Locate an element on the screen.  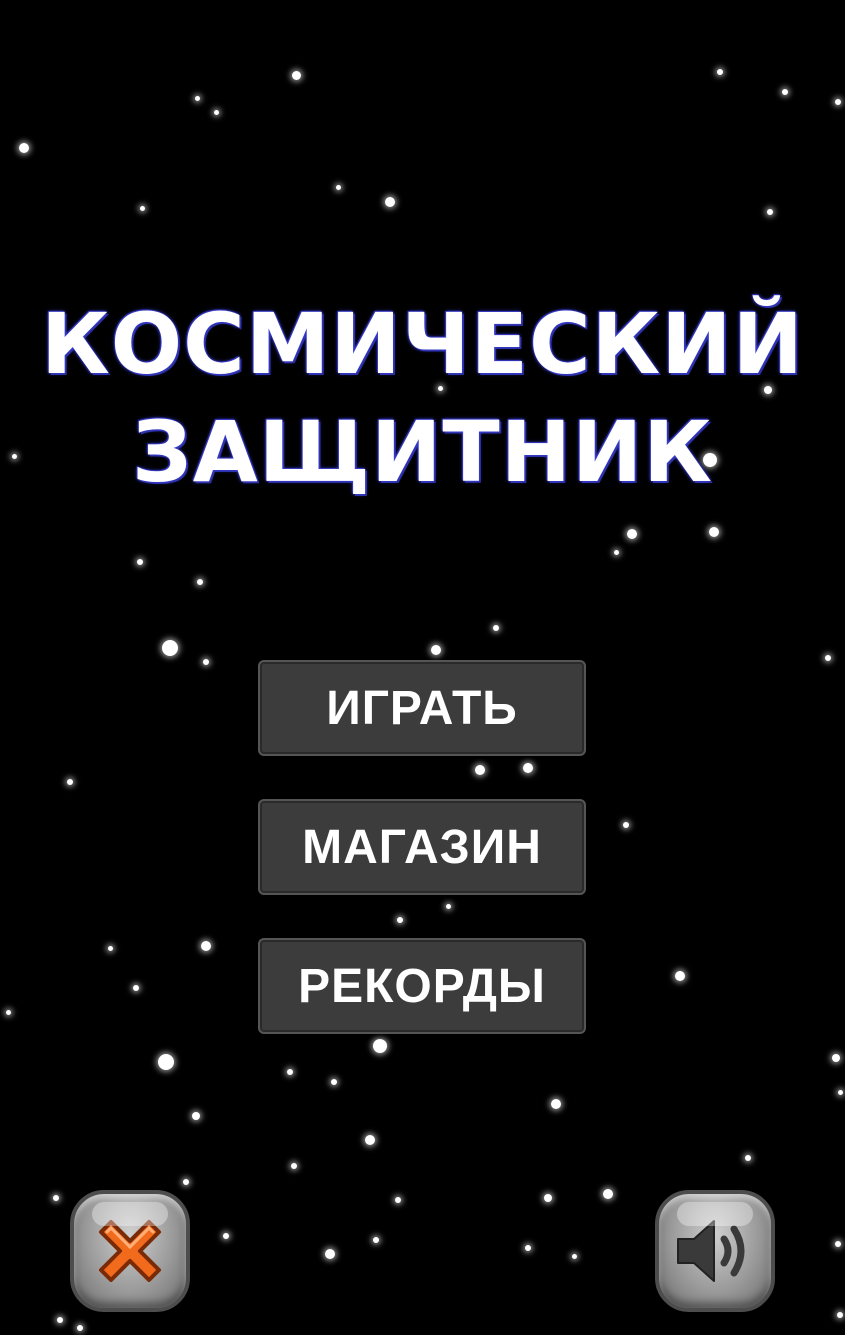
shop-button: МАГАЗИН is located at coordinates (422, 847).